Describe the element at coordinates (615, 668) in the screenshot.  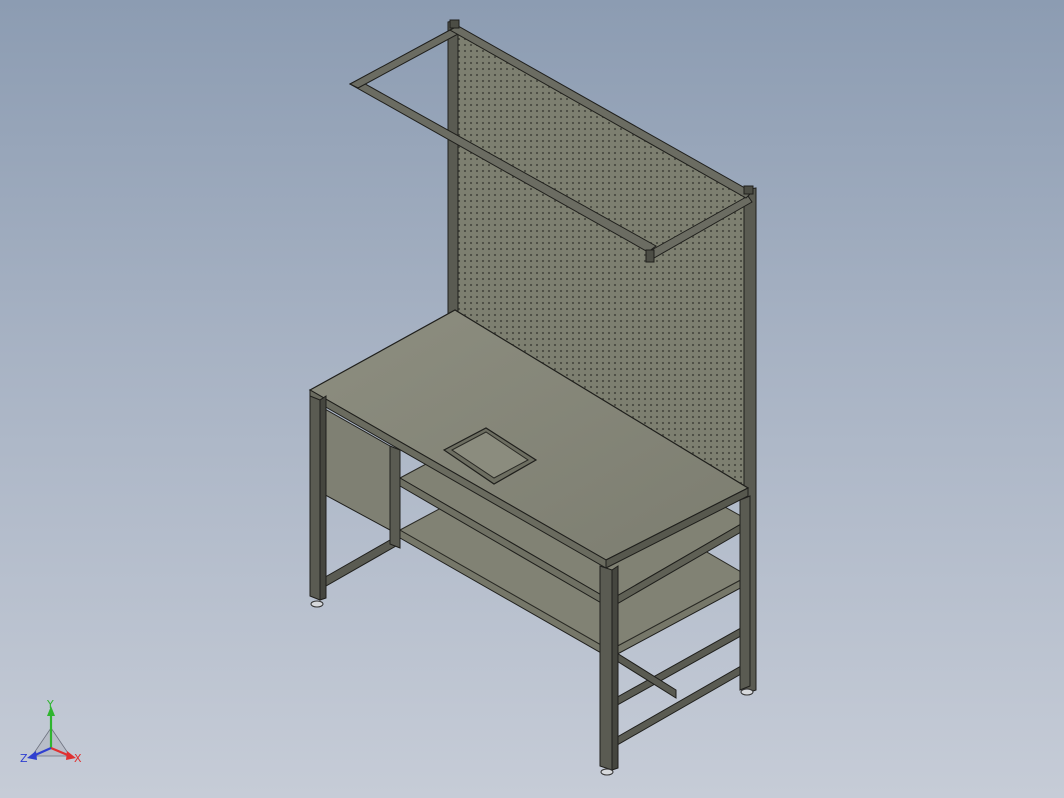
I see `front-right-leg-side` at that location.